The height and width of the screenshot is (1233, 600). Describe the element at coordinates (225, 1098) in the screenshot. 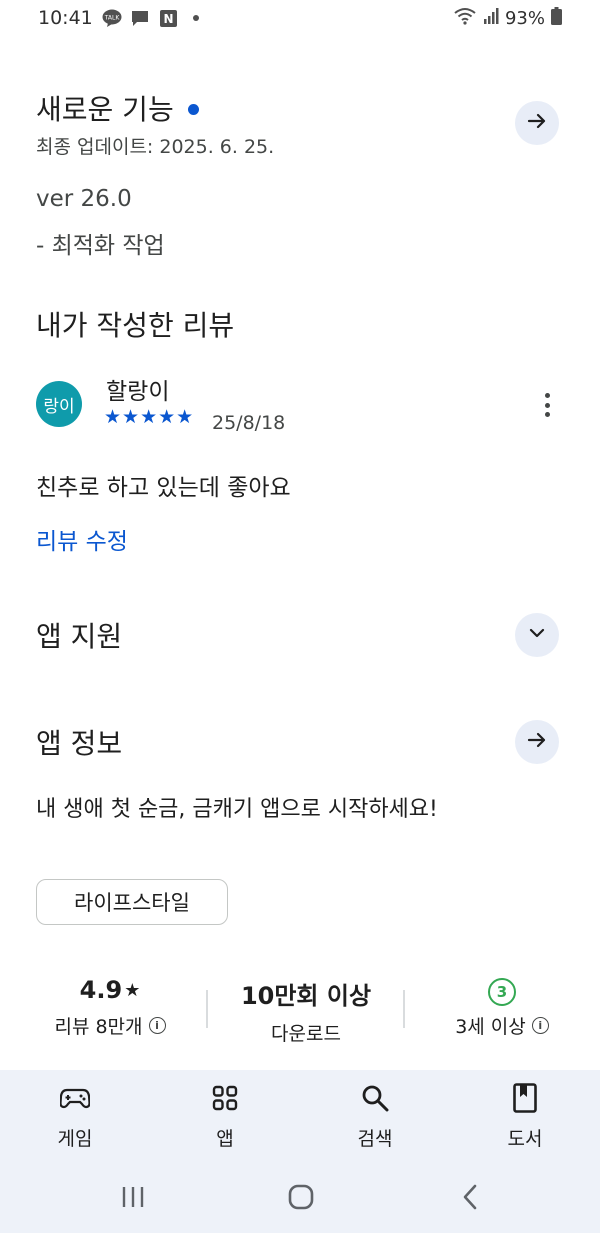

I see `apps-grid-icon` at that location.